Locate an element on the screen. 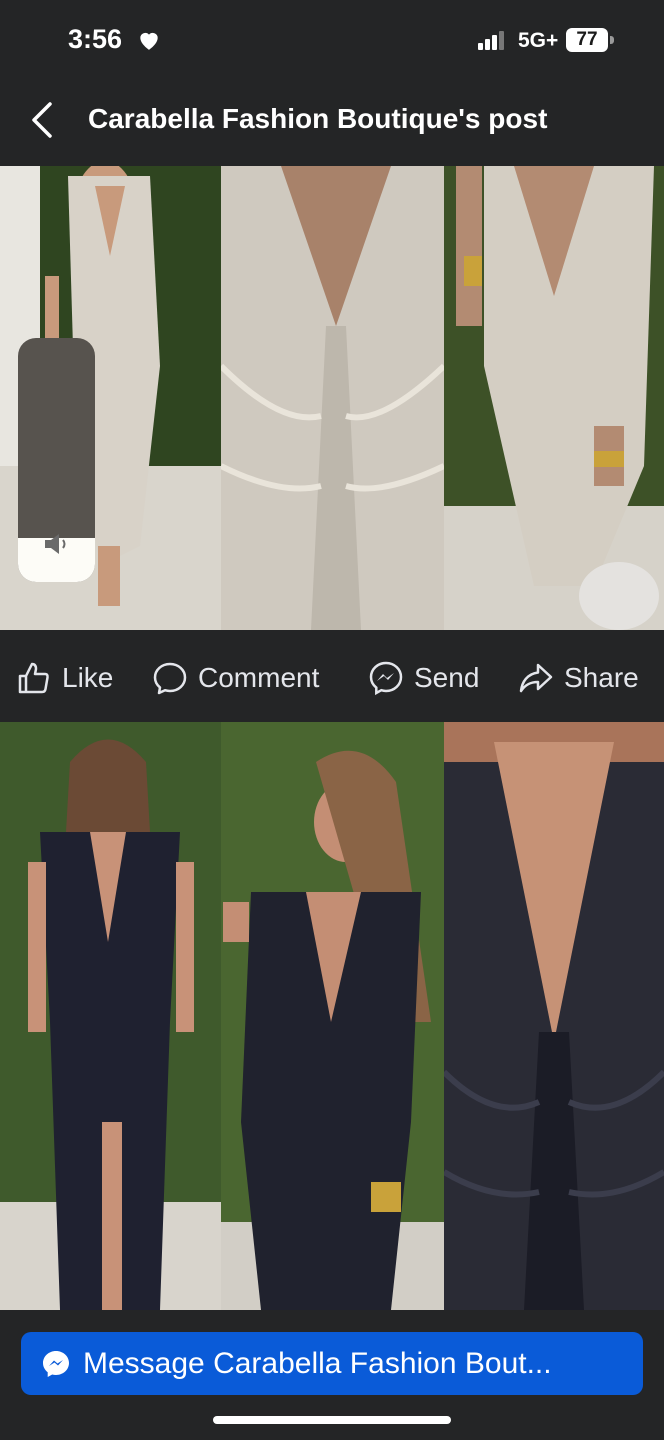  post-action-bar: Like Comment Send Share is located at coordinates (332, 676).